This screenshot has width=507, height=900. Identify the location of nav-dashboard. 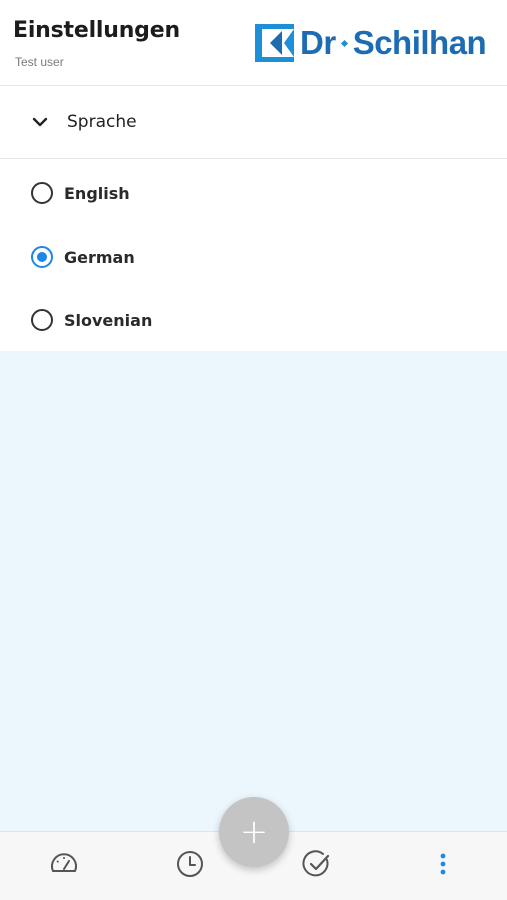
(64, 864).